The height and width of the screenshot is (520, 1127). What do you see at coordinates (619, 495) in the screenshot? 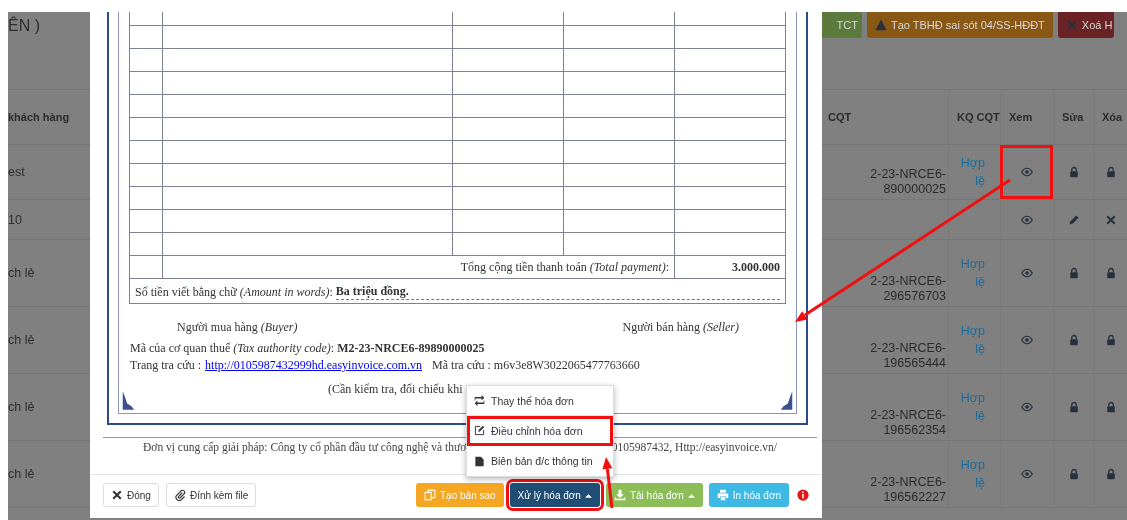
I see `download-icon` at bounding box center [619, 495].